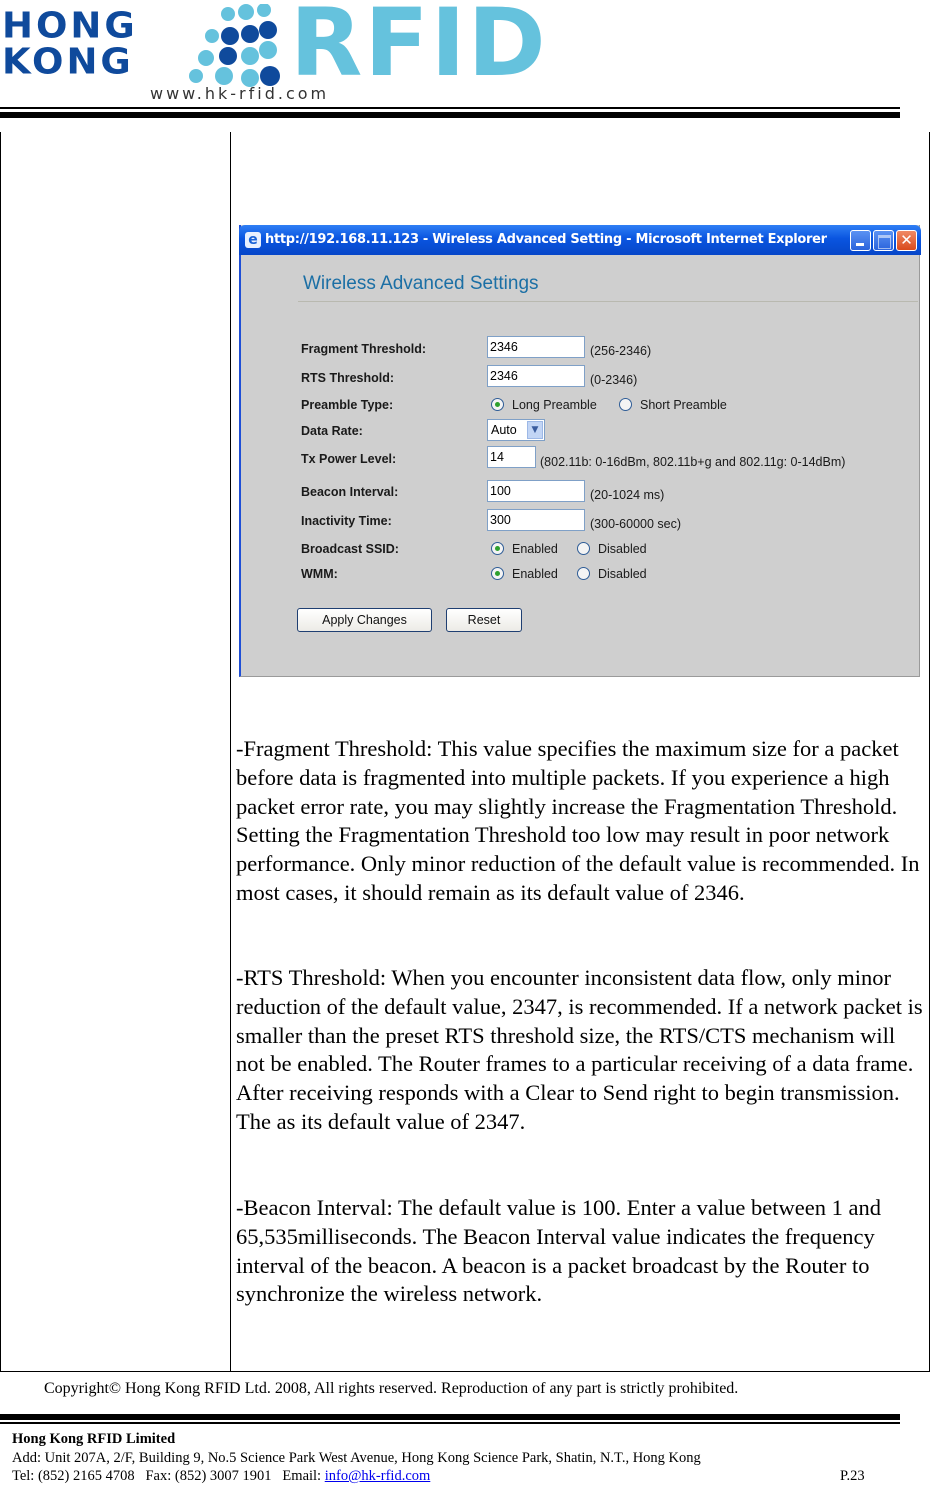 The image size is (931, 1486). Describe the element at coordinates (583, 573) in the screenshot. I see `wmm-disabled-radio` at that location.